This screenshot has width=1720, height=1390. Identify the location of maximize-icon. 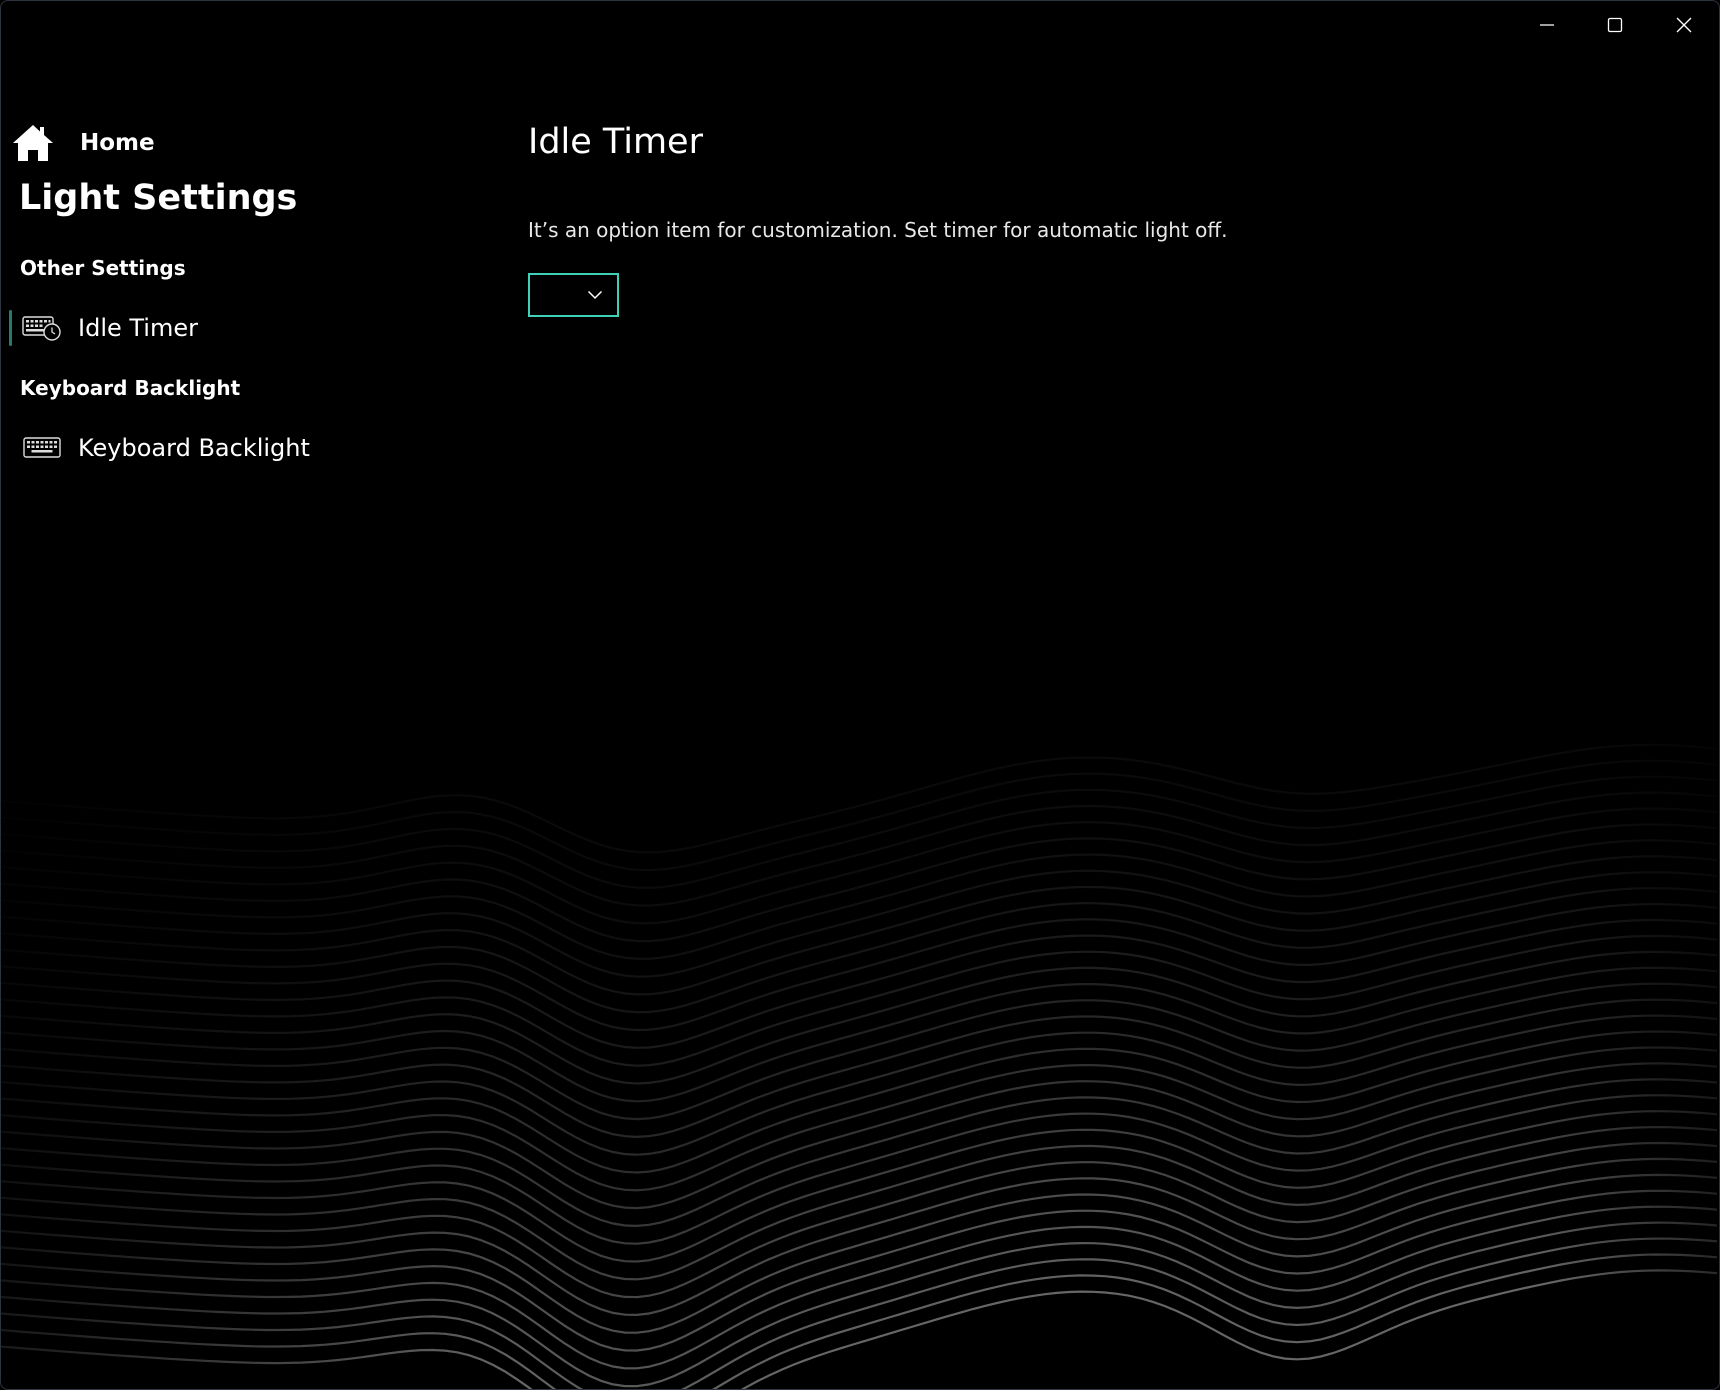
(1615, 25).